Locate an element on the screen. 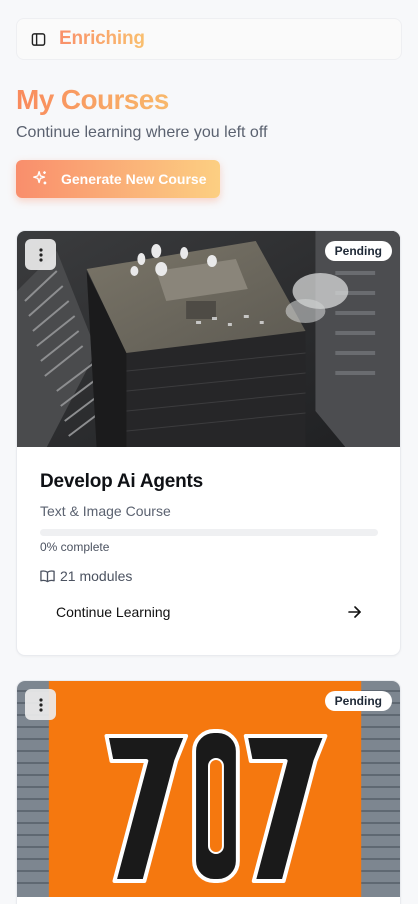  generate-course-label: Generate New Course is located at coordinates (134, 179).